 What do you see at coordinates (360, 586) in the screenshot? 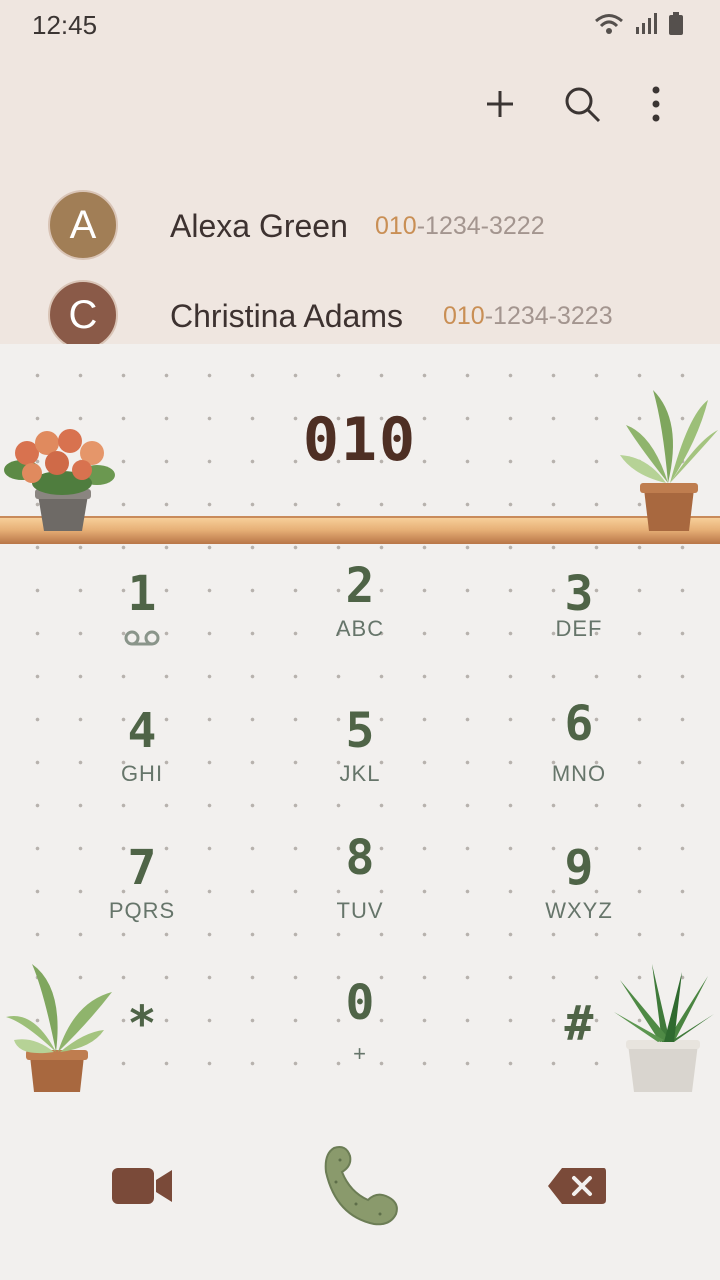
I see `key-digit: 2` at bounding box center [360, 586].